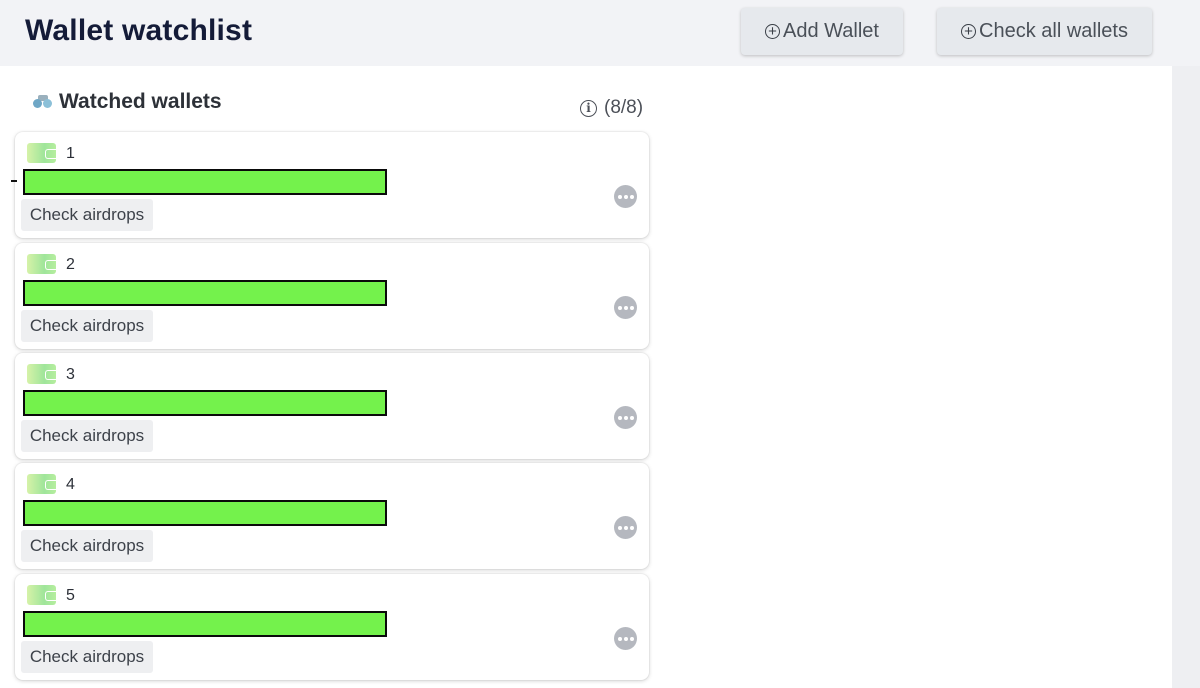 The height and width of the screenshot is (688, 1200). I want to click on wallet-card: 2 Check airdrops, so click(332, 296).